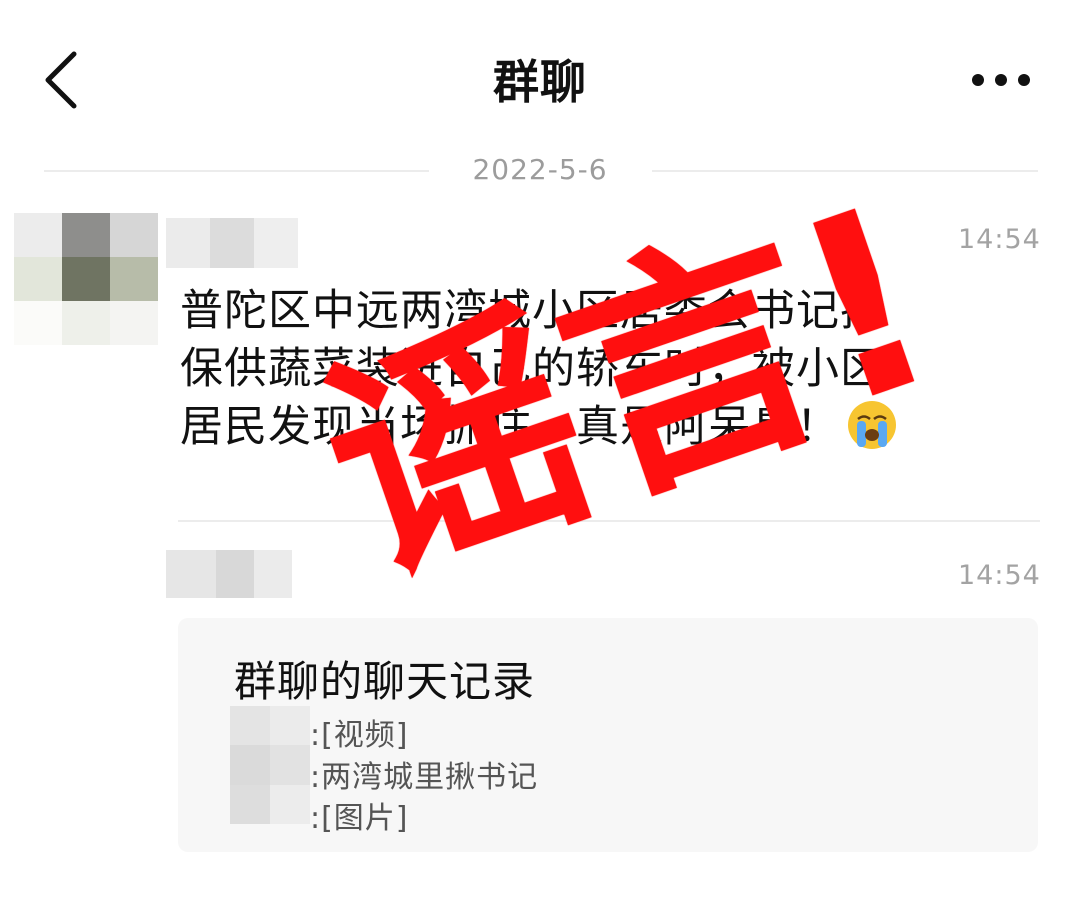  Describe the element at coordinates (532, 369) in the screenshot. I see `message-line: 保供蔬菜装进自己的轿车时，被小区` at that location.